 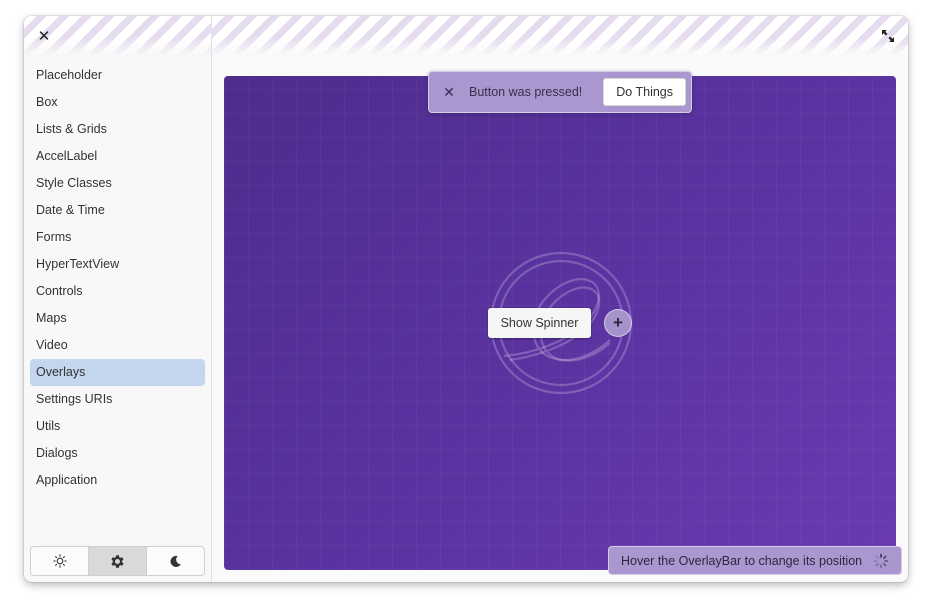 What do you see at coordinates (117, 210) in the screenshot?
I see `sidebar-item-date-time: Date & Time` at bounding box center [117, 210].